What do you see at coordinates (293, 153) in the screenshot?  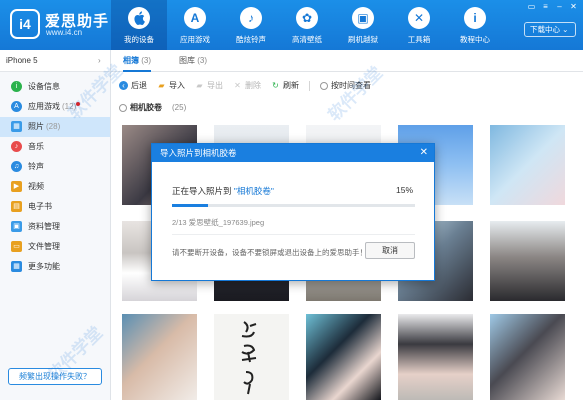 I see `dialog-title-bar: 导入照片到相机胶卷 ✕` at bounding box center [293, 153].